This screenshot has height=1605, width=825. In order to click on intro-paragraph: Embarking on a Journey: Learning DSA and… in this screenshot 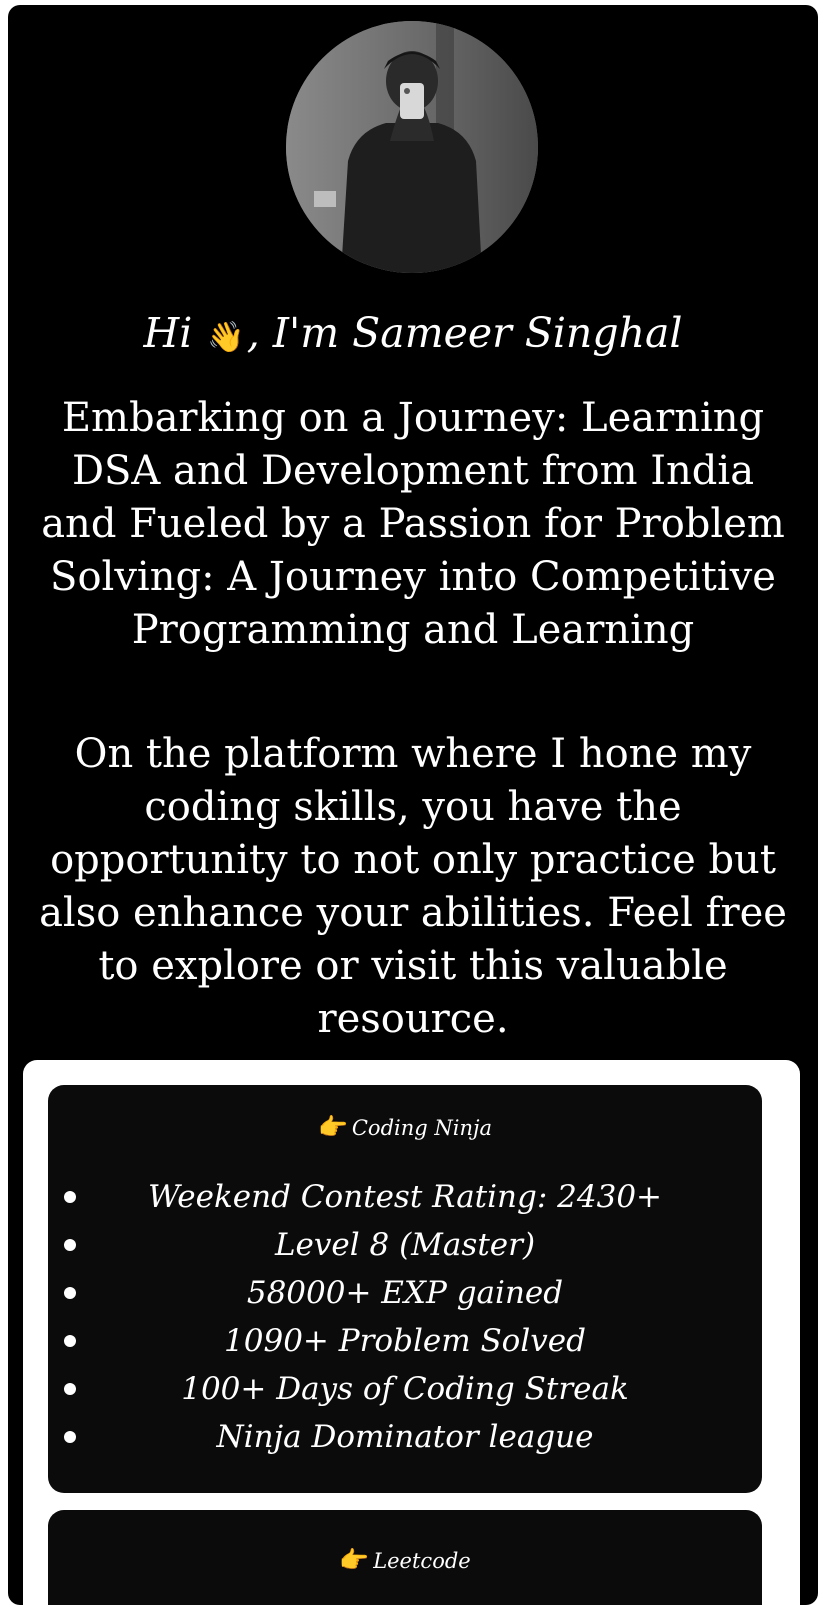, I will do `click(413, 524)`.